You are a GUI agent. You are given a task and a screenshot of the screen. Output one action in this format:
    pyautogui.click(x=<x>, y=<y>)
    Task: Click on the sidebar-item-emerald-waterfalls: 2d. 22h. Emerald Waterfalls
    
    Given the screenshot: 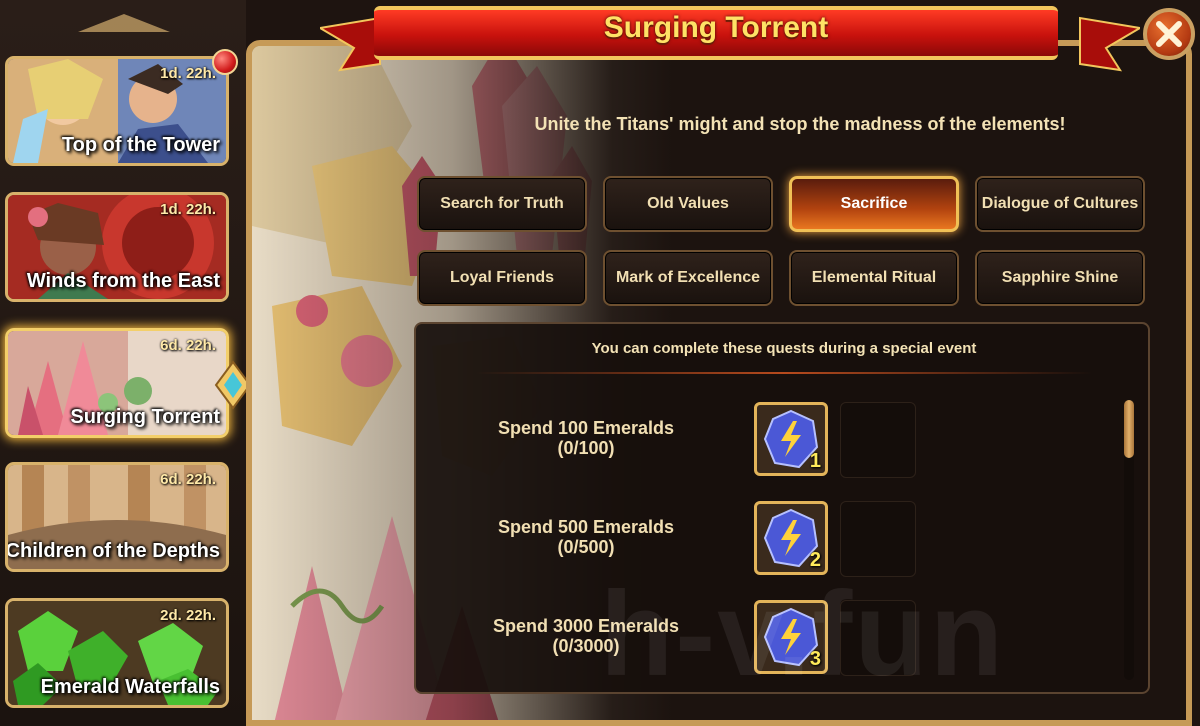 What is the action you would take?
    pyautogui.click(x=117, y=653)
    